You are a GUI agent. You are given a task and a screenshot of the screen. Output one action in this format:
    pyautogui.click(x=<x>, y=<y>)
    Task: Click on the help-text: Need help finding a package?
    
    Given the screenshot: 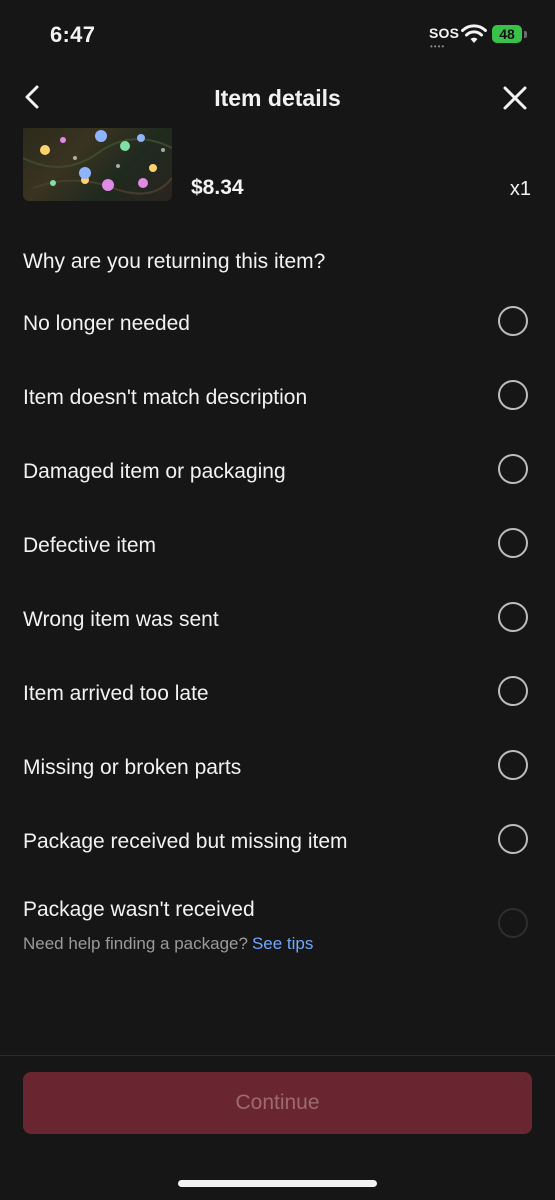 What is the action you would take?
    pyautogui.click(x=135, y=943)
    